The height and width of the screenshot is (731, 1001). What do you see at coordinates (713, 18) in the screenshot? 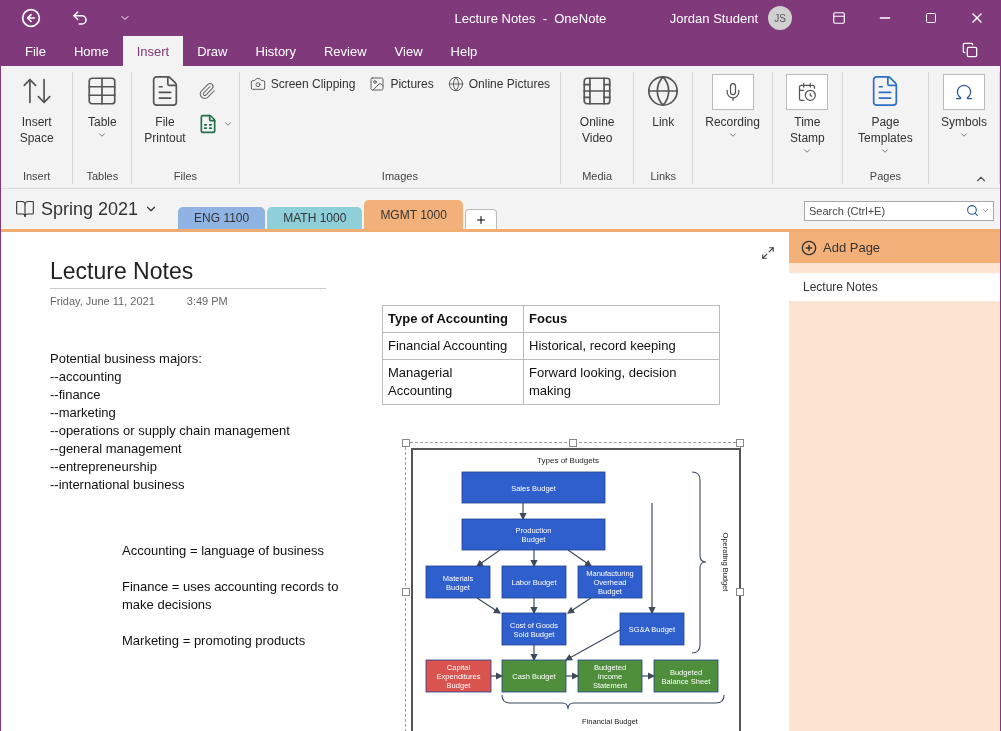
I see `user-name: Jordan Student` at bounding box center [713, 18].